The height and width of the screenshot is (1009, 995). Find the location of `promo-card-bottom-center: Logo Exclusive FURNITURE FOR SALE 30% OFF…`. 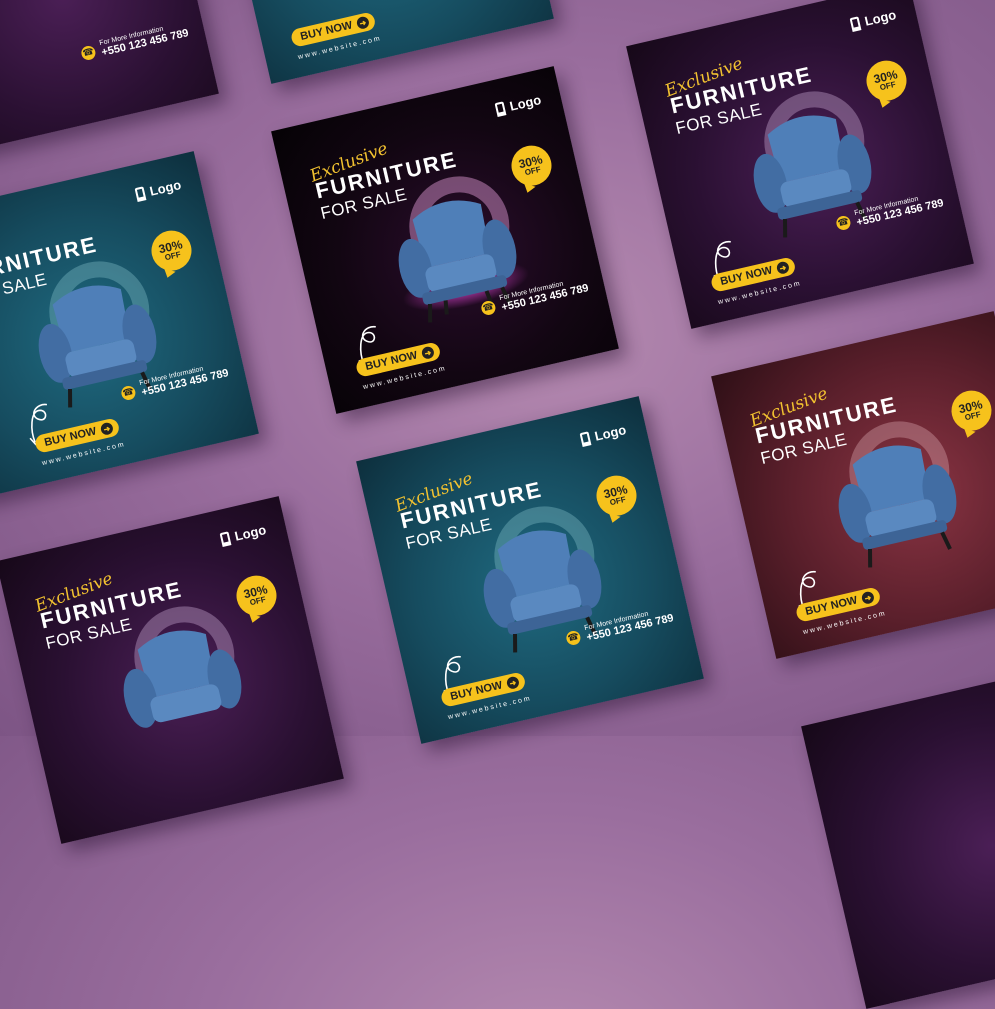

promo-card-bottom-center: Logo Exclusive FURNITURE FOR SALE 30% OFF… is located at coordinates (530, 570).